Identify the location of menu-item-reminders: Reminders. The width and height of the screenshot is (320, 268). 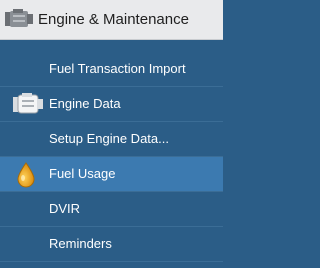
(111, 244).